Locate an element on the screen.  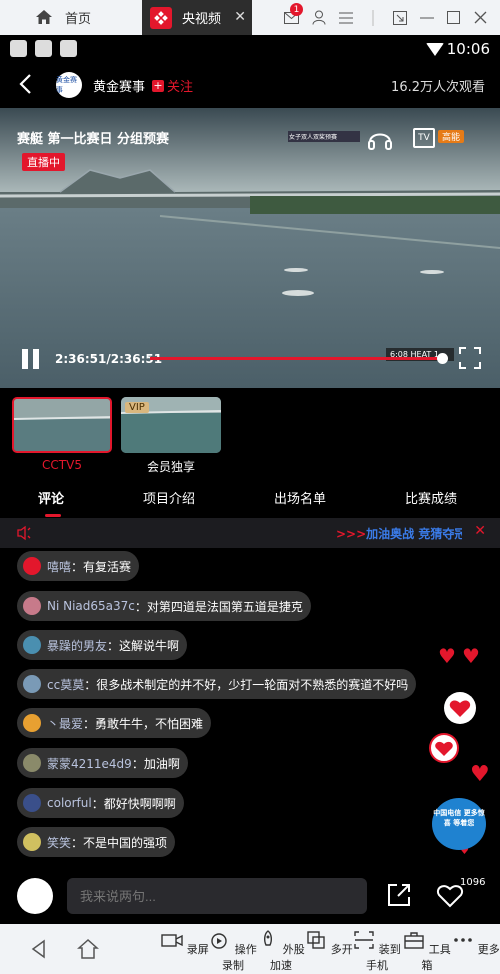
tool-more: 更多 is located at coordinates (475, 943).